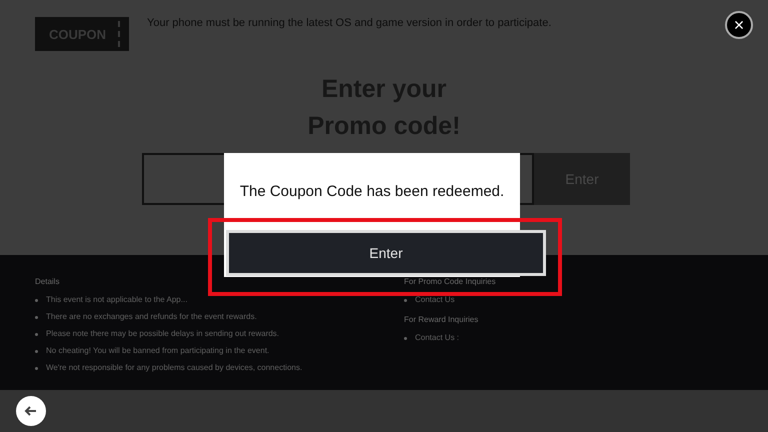 The height and width of the screenshot is (432, 768). What do you see at coordinates (174, 368) in the screenshot?
I see `details-item: We're not responsible for any problems caused by devices, connections.` at bounding box center [174, 368].